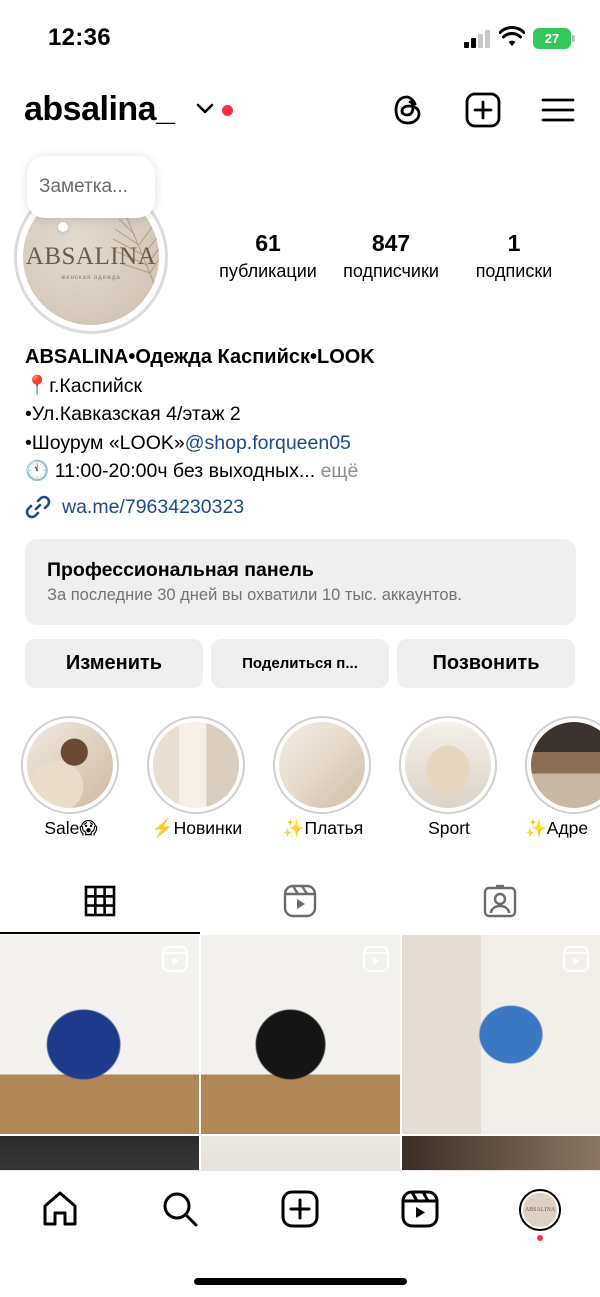  What do you see at coordinates (420, 1209) in the screenshot?
I see `reels-nav-icon` at bounding box center [420, 1209].